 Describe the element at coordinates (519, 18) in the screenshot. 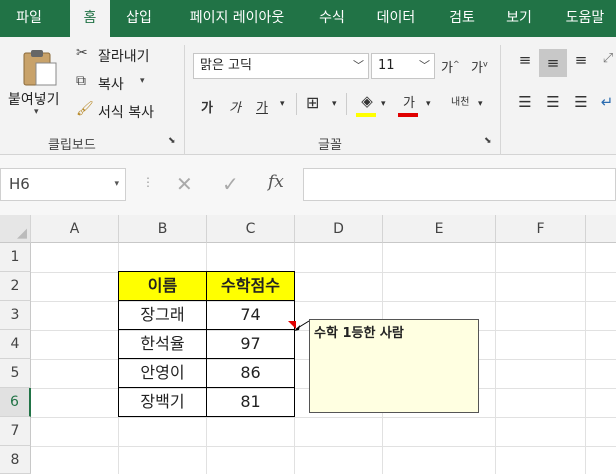

I see `tab-view: 보기` at that location.